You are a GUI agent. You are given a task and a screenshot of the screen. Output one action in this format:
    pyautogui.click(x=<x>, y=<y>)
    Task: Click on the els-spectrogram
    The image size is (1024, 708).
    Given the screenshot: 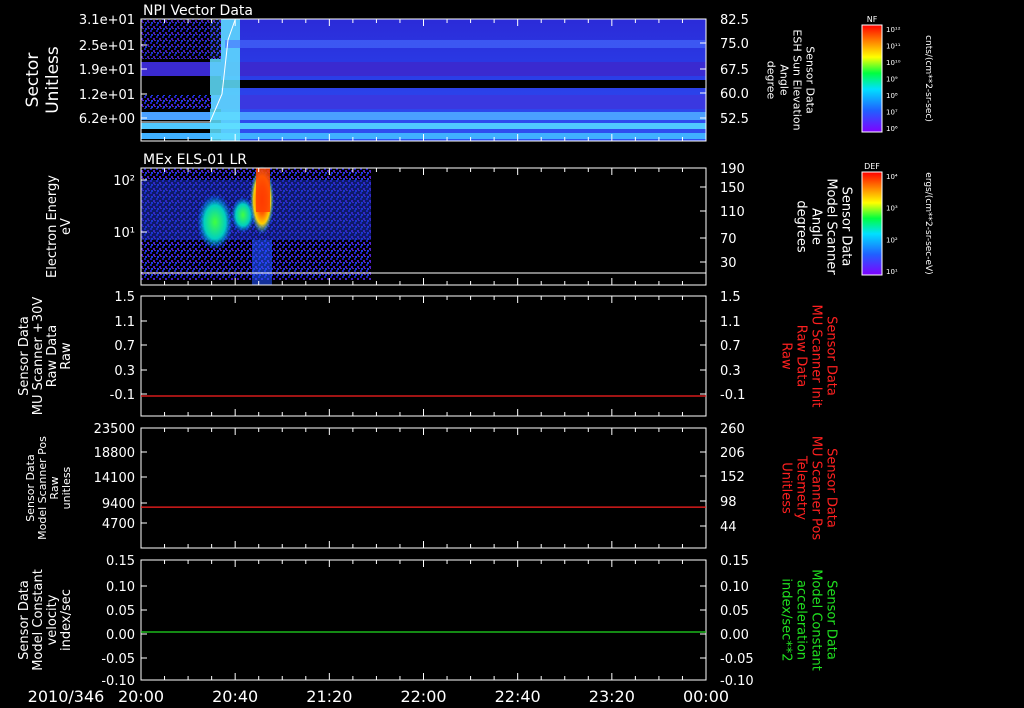 What is the action you would take?
    pyautogui.click(x=423, y=225)
    